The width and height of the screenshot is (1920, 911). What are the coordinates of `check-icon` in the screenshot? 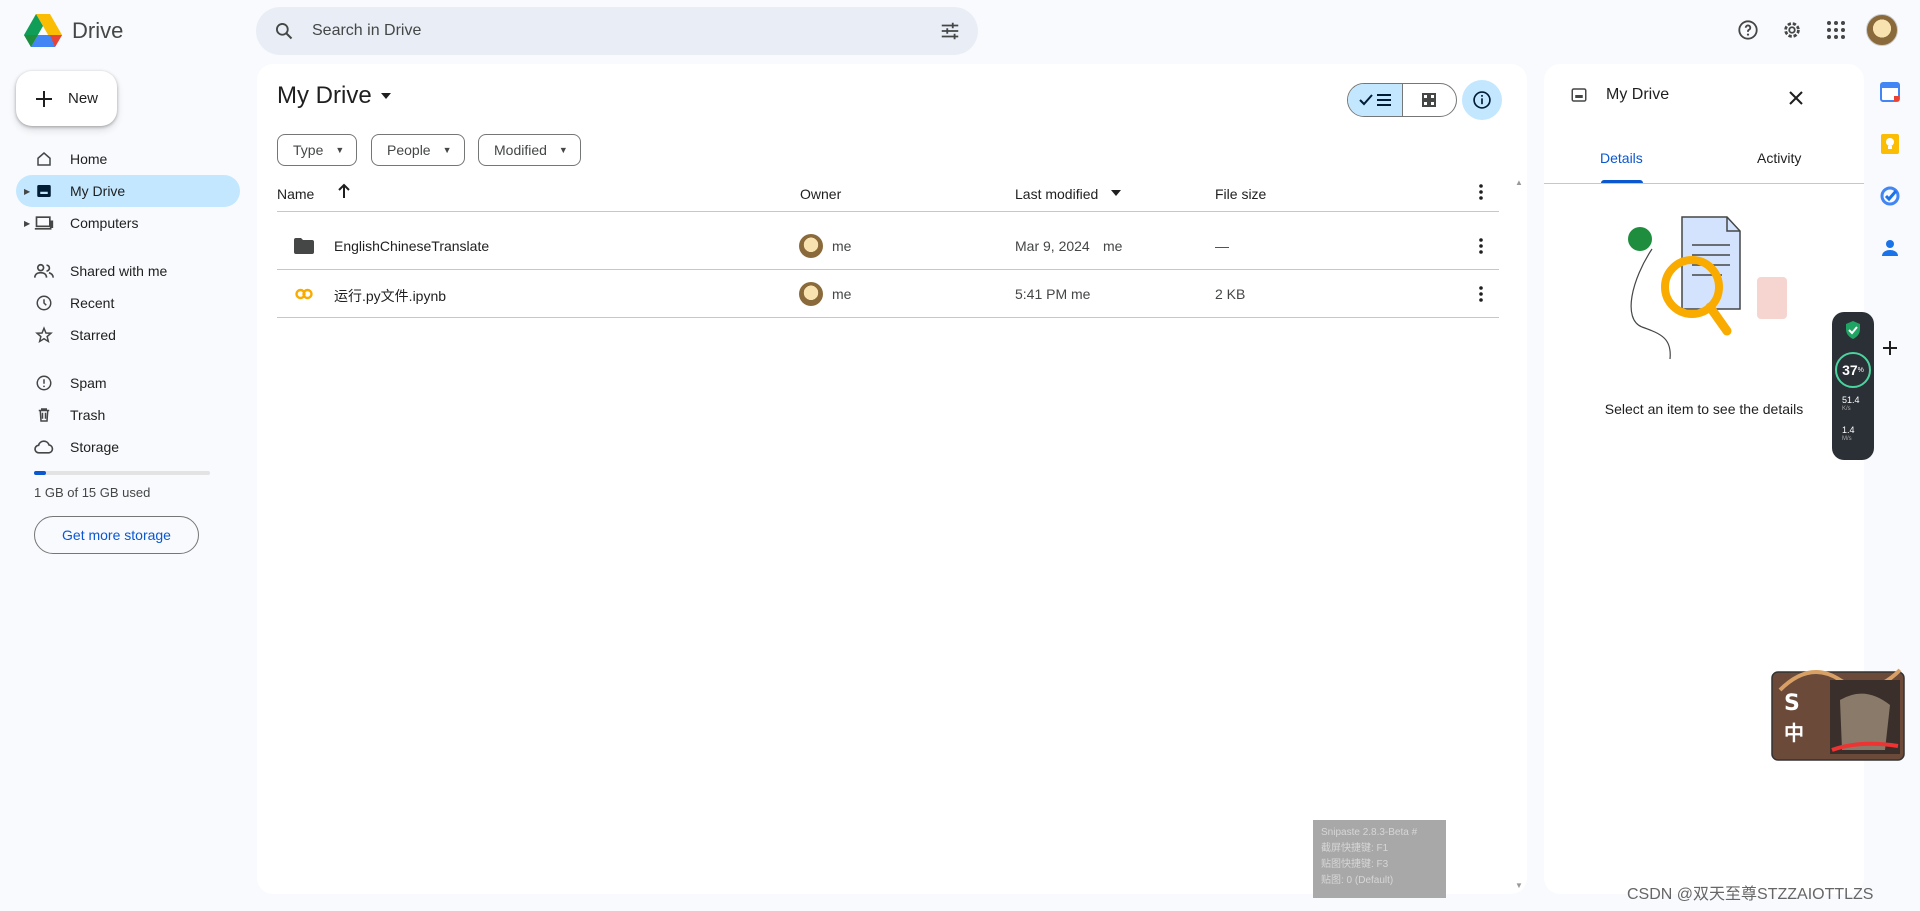 It's located at (1366, 100).